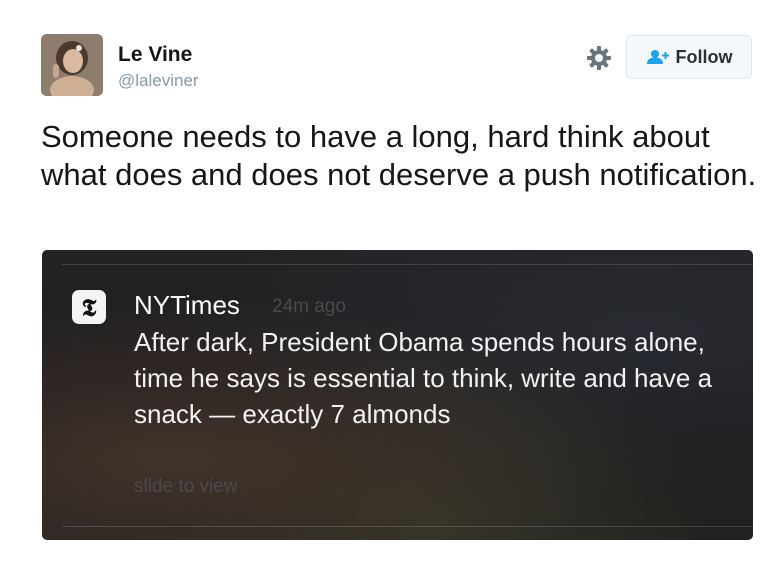 This screenshot has height=586, width=784. I want to click on add-user-icon, so click(657, 57).